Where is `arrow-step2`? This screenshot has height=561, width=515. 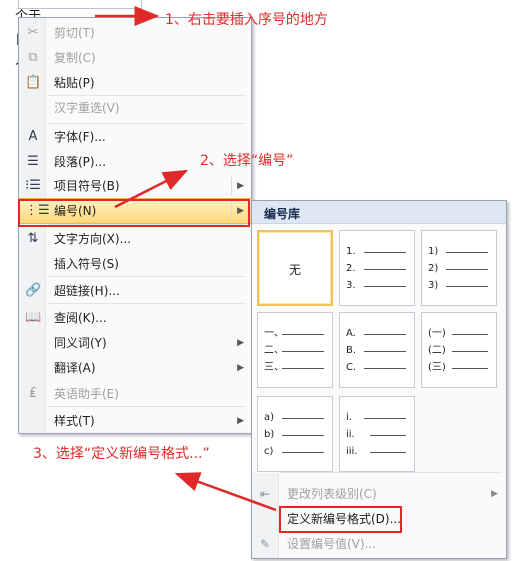
arrow-step2 is located at coordinates (151, 189).